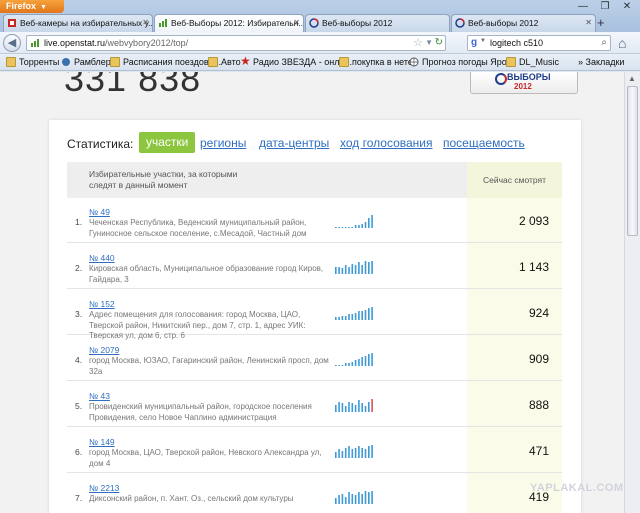 This screenshot has width=640, height=513. I want to click on station-link: № 43, so click(99, 396).